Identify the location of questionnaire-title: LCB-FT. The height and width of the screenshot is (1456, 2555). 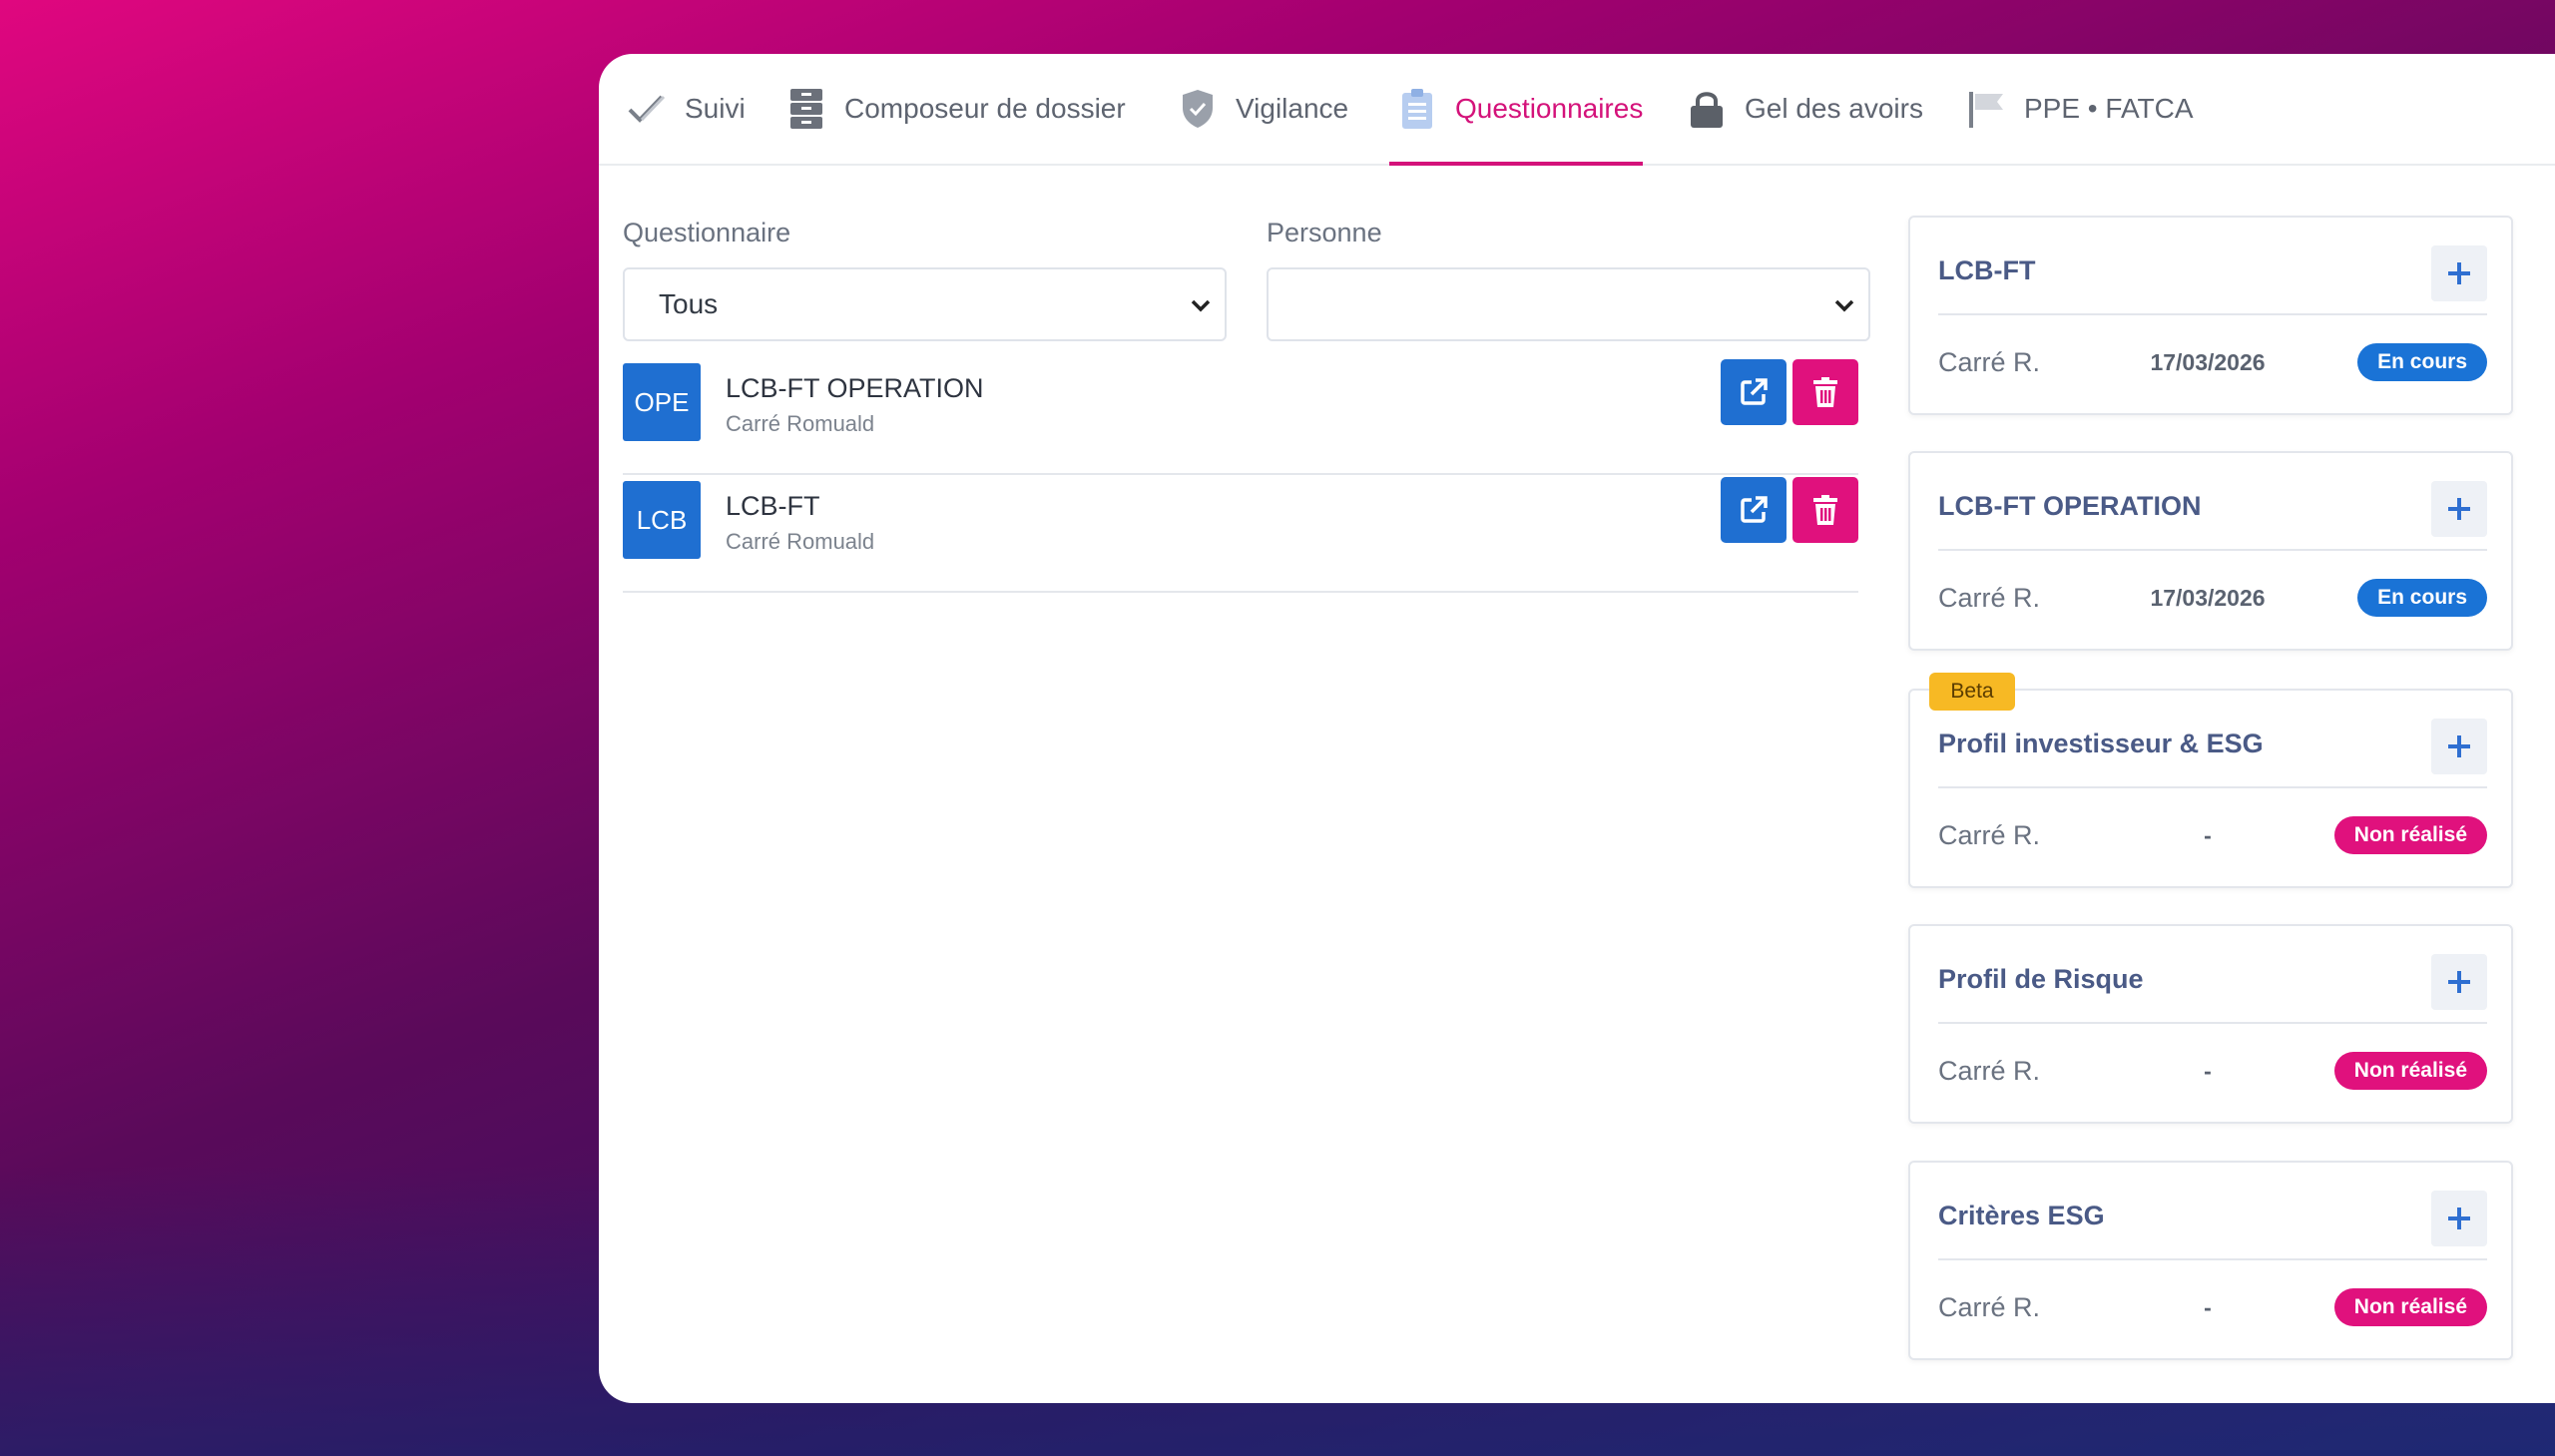
(773, 506).